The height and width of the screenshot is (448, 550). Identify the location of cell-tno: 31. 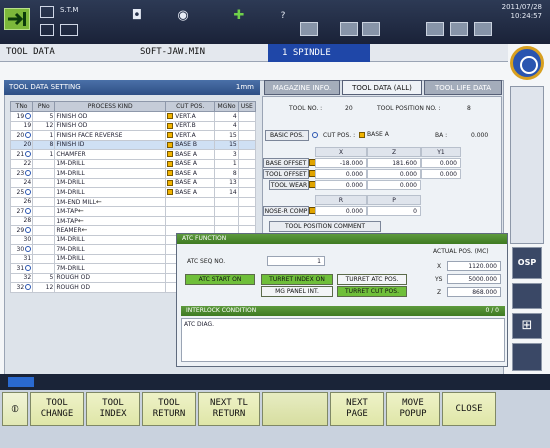
(21, 268).